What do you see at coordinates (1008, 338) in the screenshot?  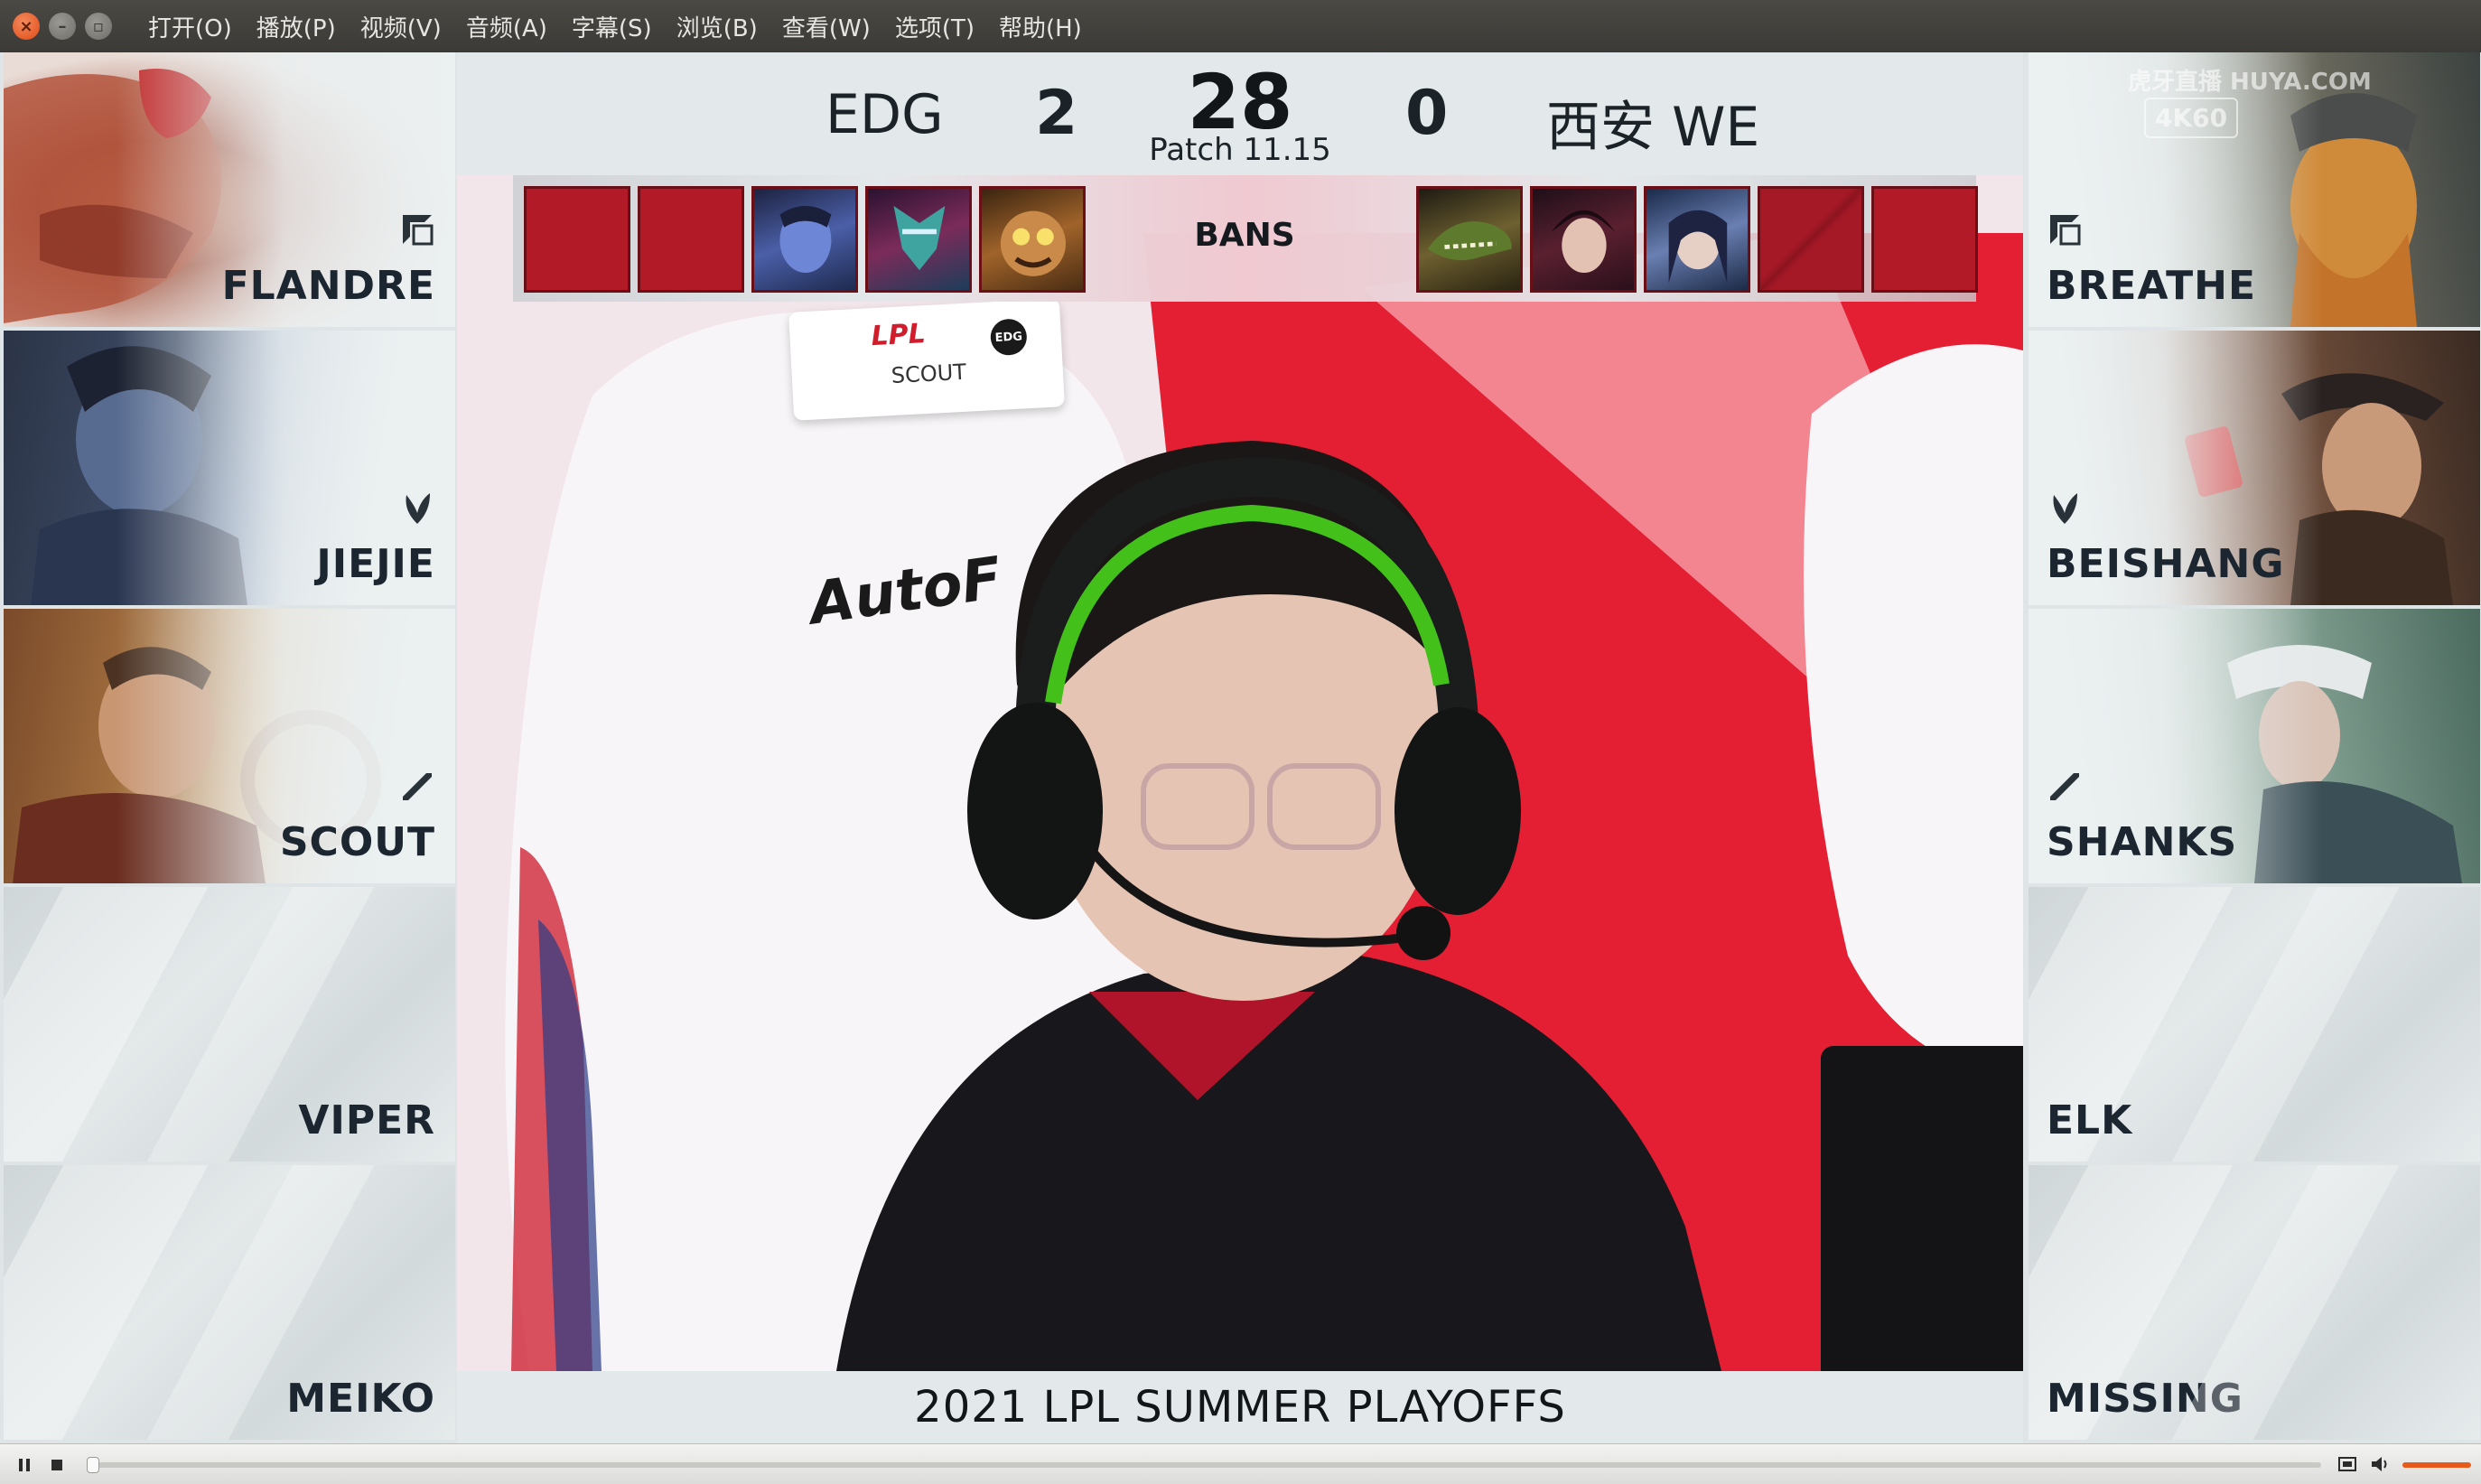 I see `edg-logo: EDG` at bounding box center [1008, 338].